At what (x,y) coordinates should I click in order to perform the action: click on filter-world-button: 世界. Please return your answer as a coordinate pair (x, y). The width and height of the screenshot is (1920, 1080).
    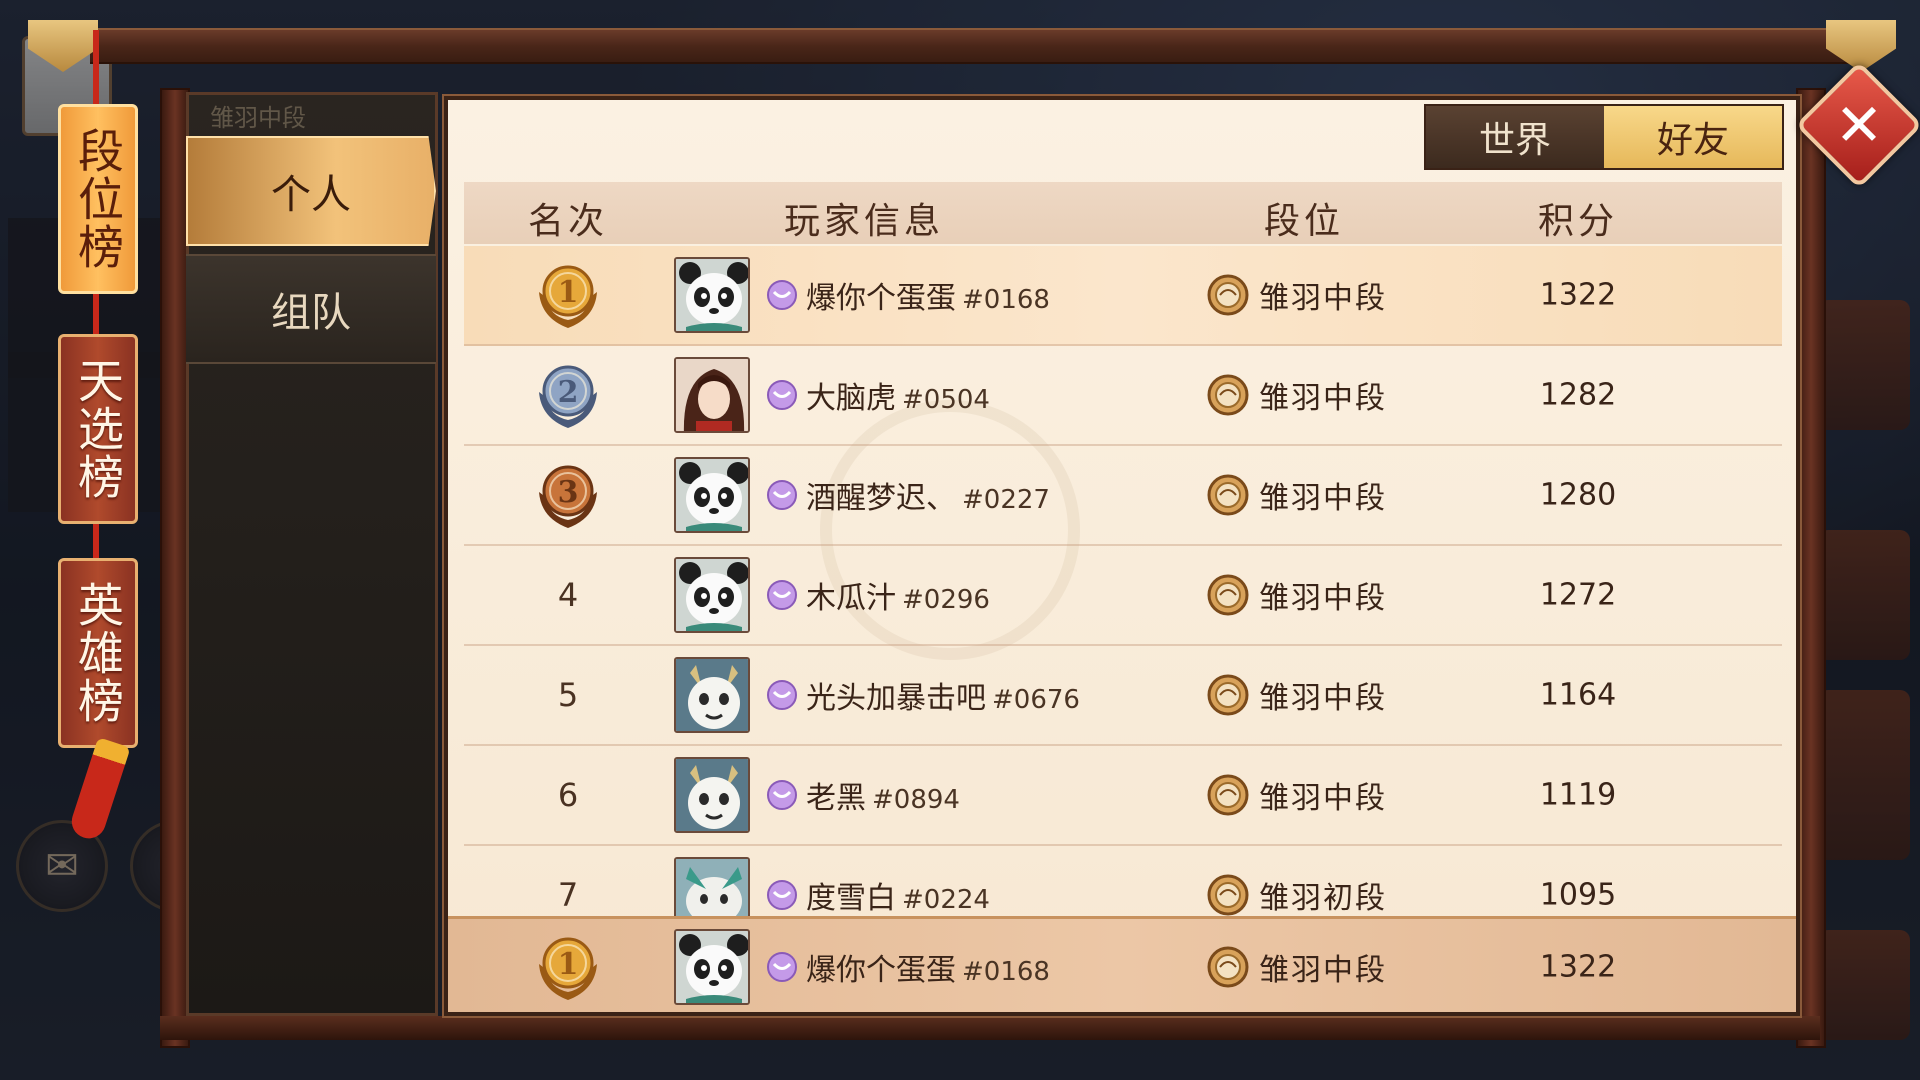
    Looking at the image, I should click on (1515, 137).